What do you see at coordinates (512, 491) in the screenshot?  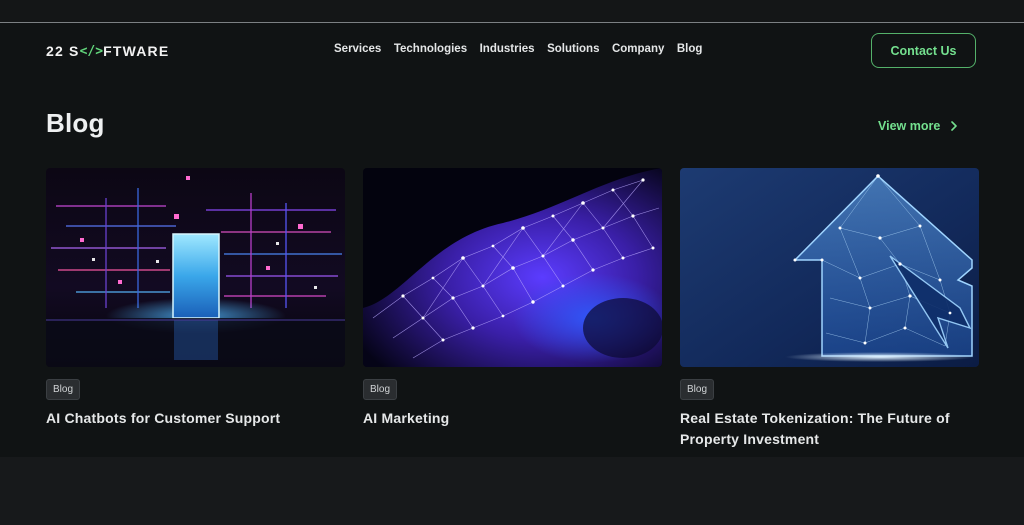 I see `page-bottom-area` at bounding box center [512, 491].